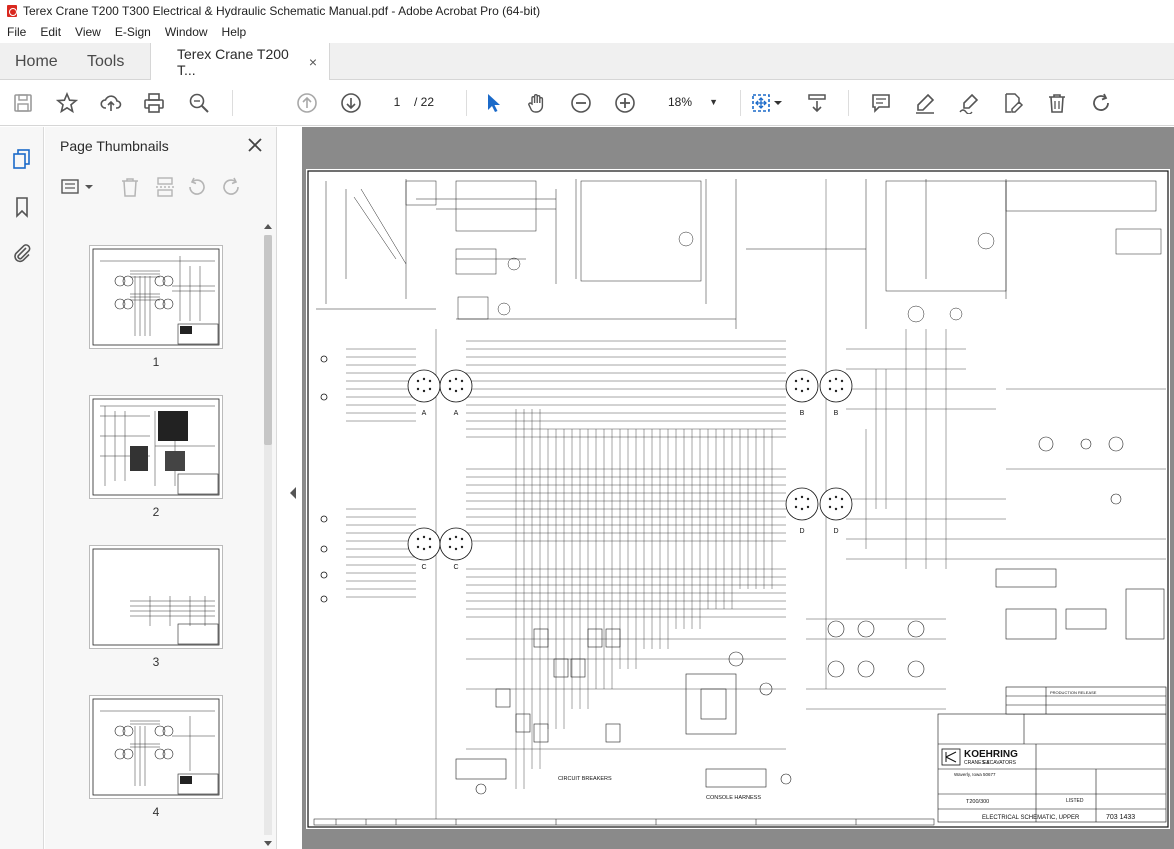  Describe the element at coordinates (105, 61) in the screenshot. I see `tab-tools: Tools` at that location.